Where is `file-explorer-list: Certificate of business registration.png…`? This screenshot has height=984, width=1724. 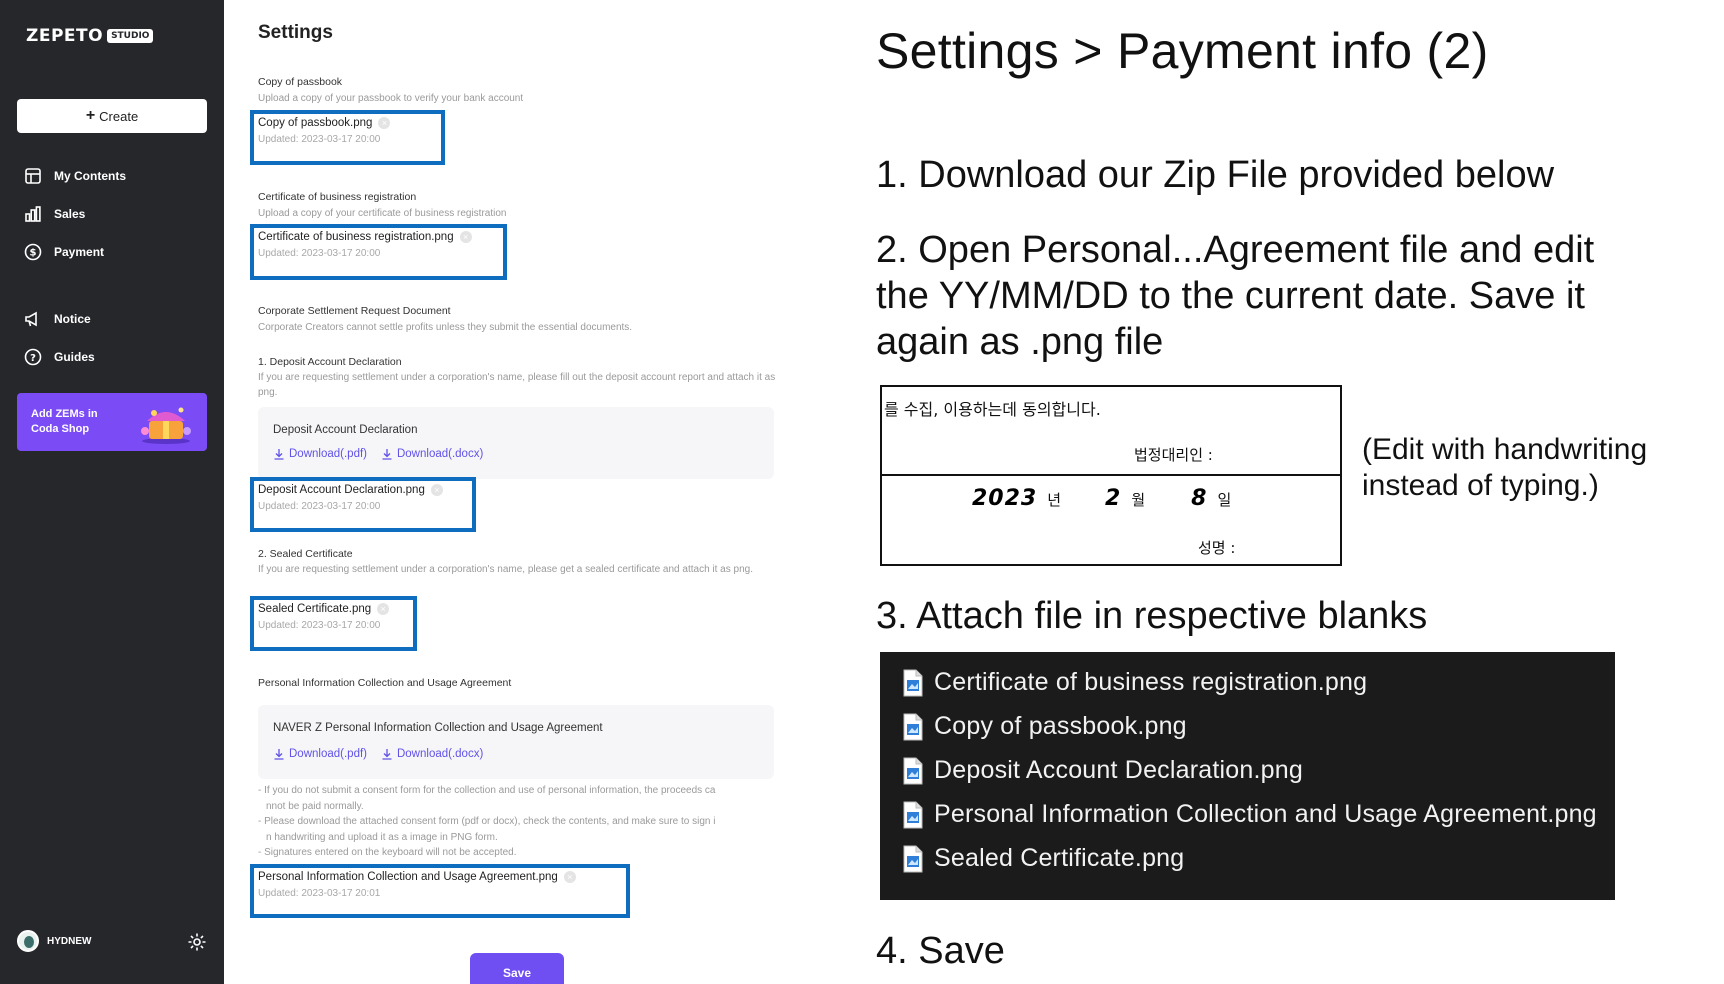 file-explorer-list: Certificate of business registration.png… is located at coordinates (1247, 776).